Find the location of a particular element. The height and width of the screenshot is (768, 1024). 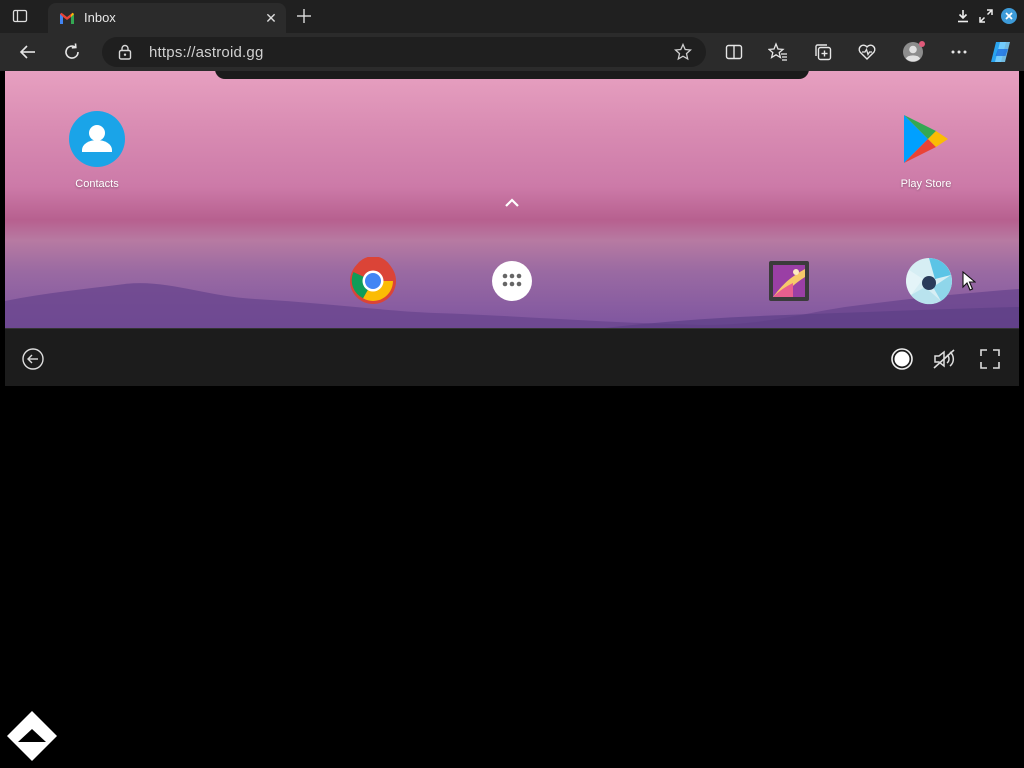

lock-icon is located at coordinates (125, 52).